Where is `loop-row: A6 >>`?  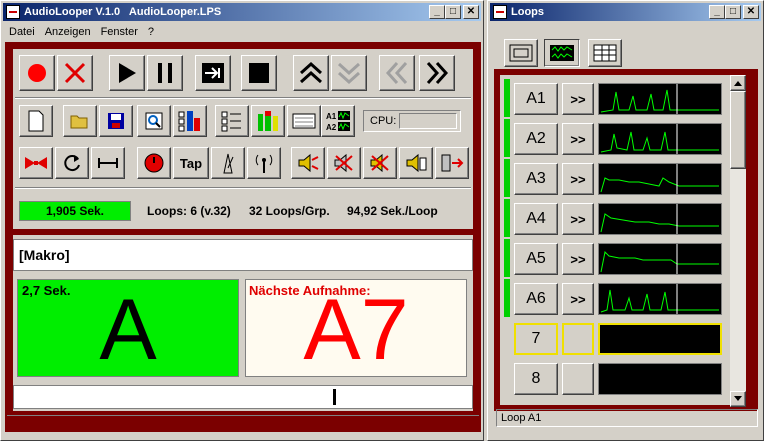 loop-row: A6 >> is located at coordinates (615, 298).